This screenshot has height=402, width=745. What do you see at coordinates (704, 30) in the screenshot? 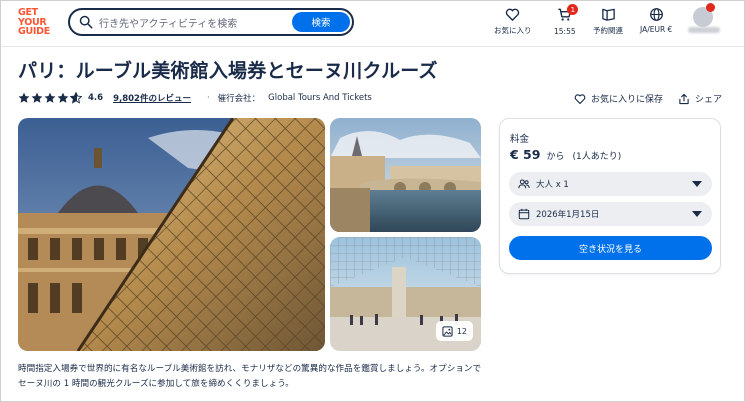
I see `profile-name-blurred` at bounding box center [704, 30].